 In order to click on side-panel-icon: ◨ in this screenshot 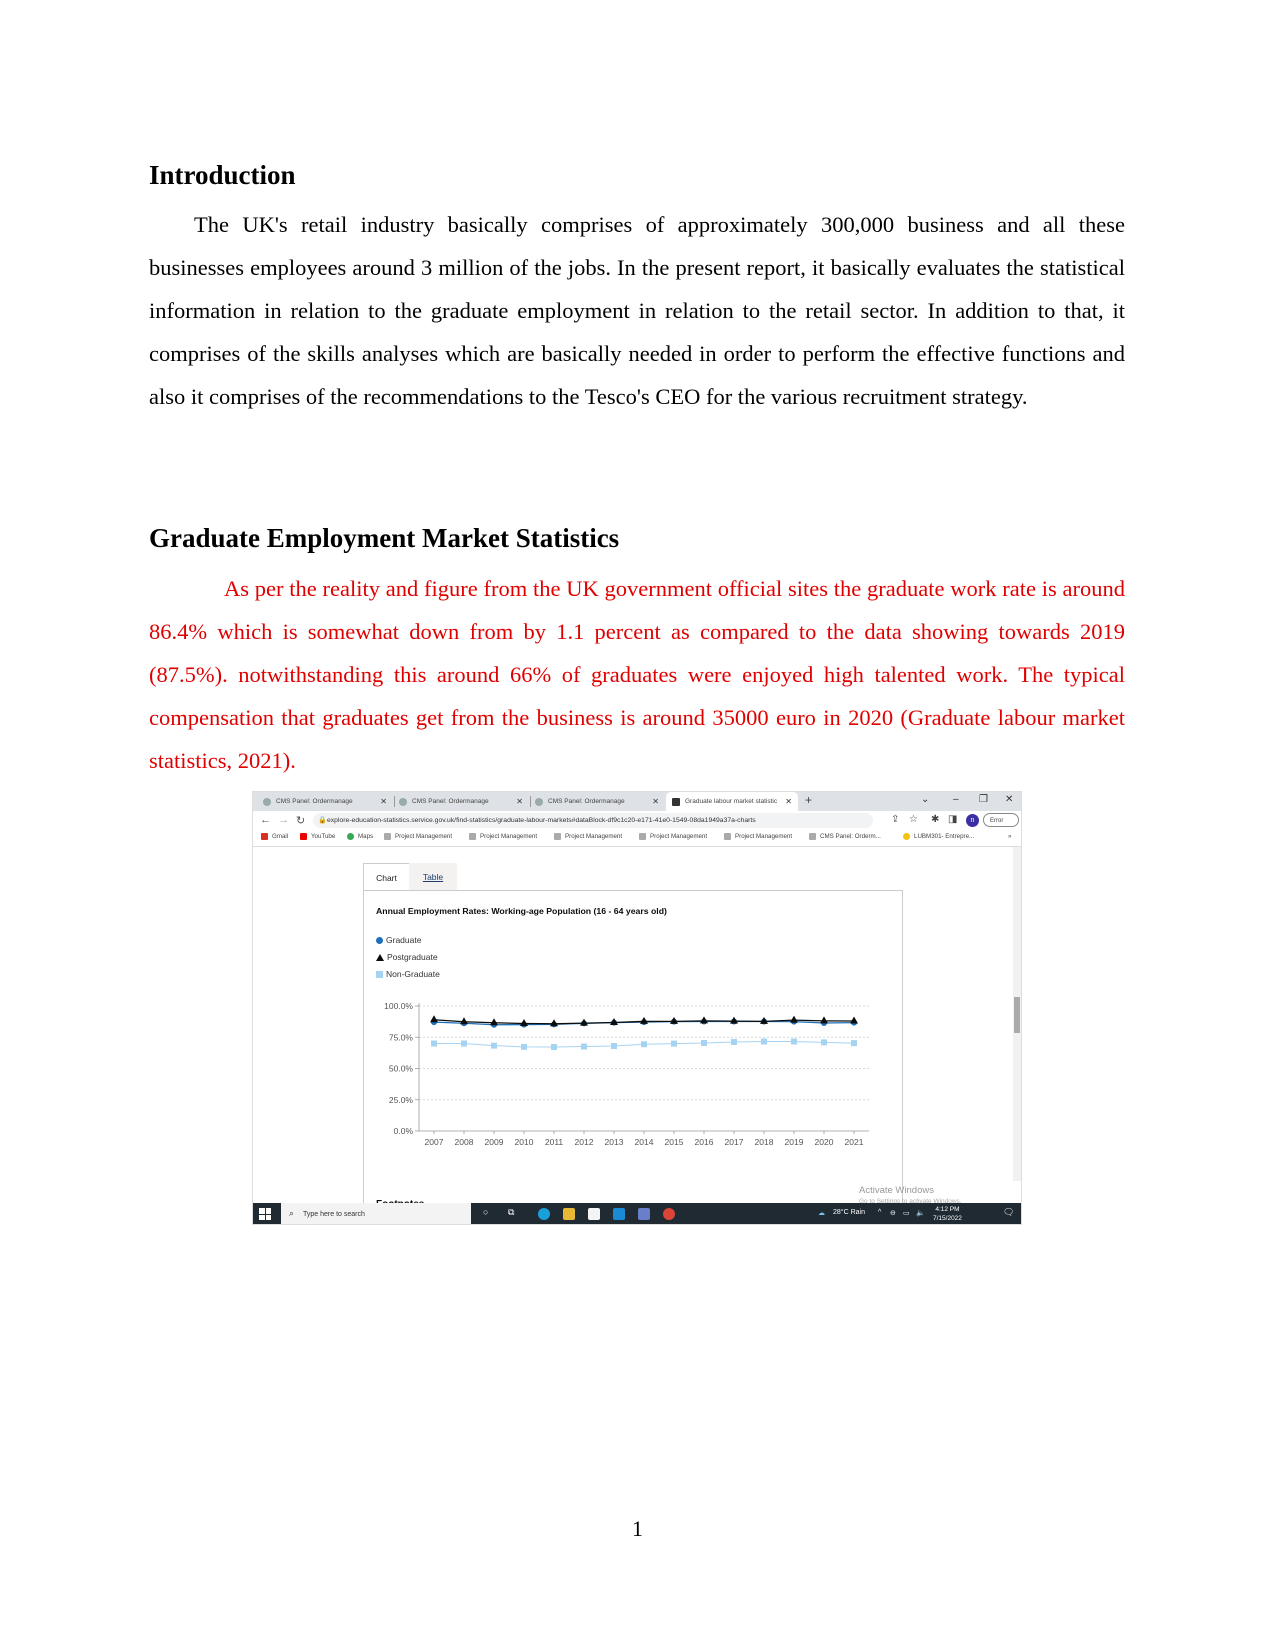, I will do `click(952, 819)`.